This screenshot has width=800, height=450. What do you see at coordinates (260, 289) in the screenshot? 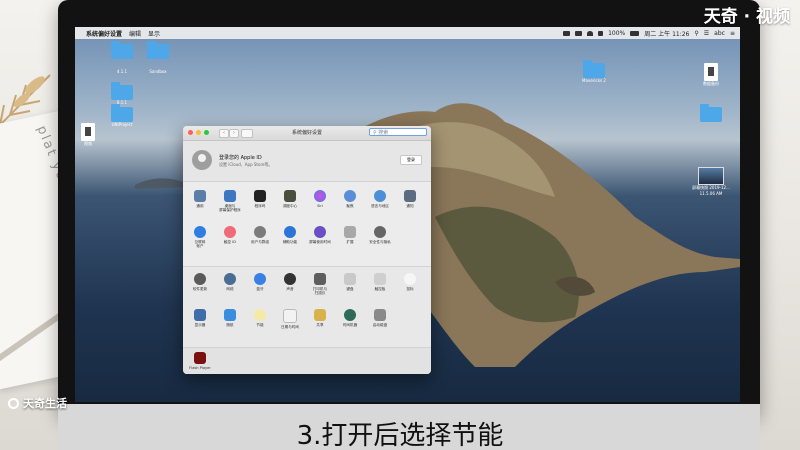
I see `pane-label: 蓝牙` at bounding box center [260, 289].